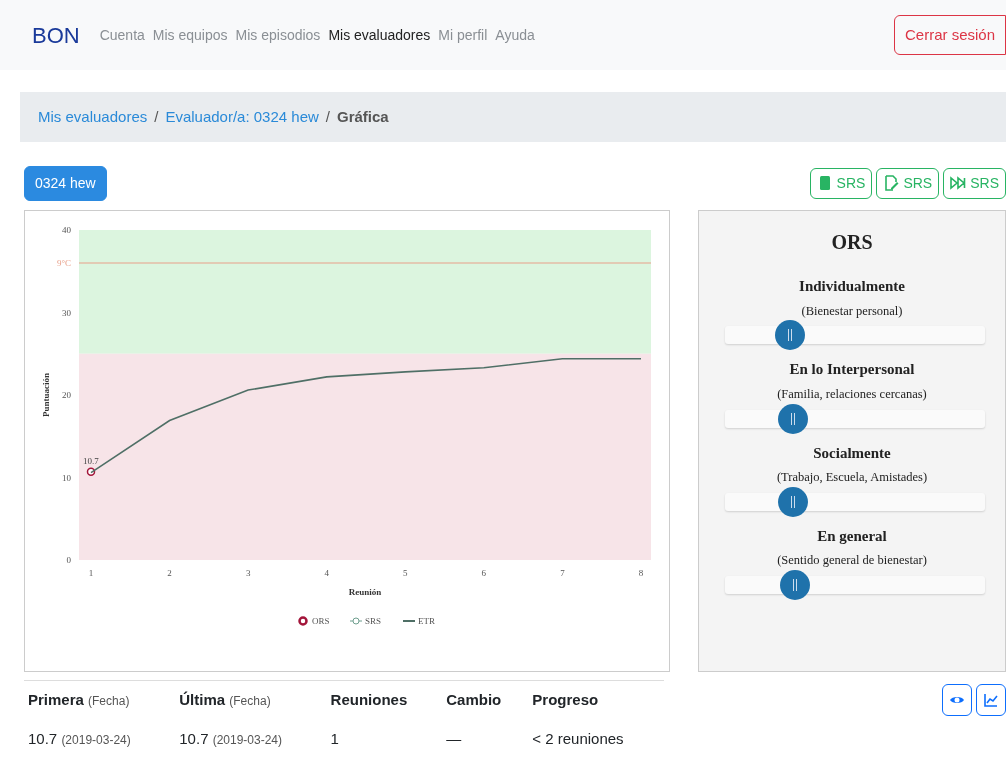 The image size is (1006, 764). What do you see at coordinates (957, 700) in the screenshot?
I see `view-button` at bounding box center [957, 700].